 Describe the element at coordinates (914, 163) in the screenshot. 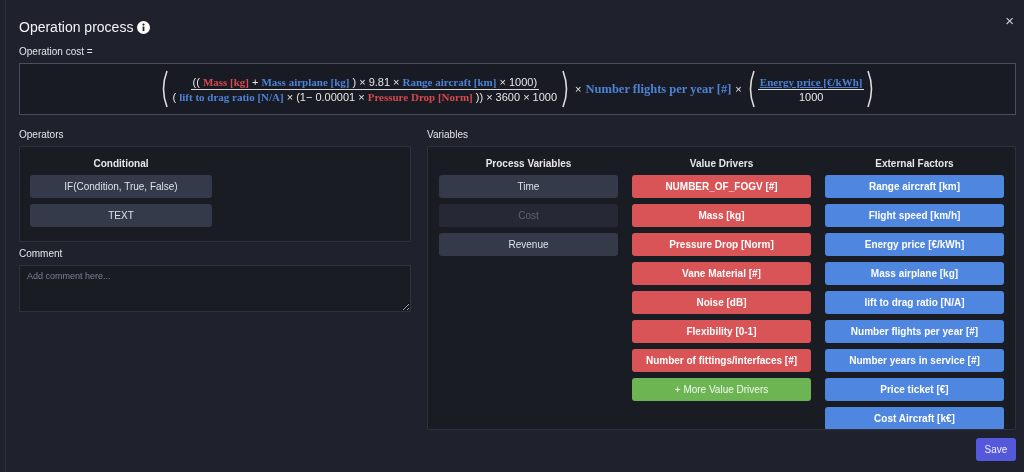

I see `column-title: External Factors` at that location.